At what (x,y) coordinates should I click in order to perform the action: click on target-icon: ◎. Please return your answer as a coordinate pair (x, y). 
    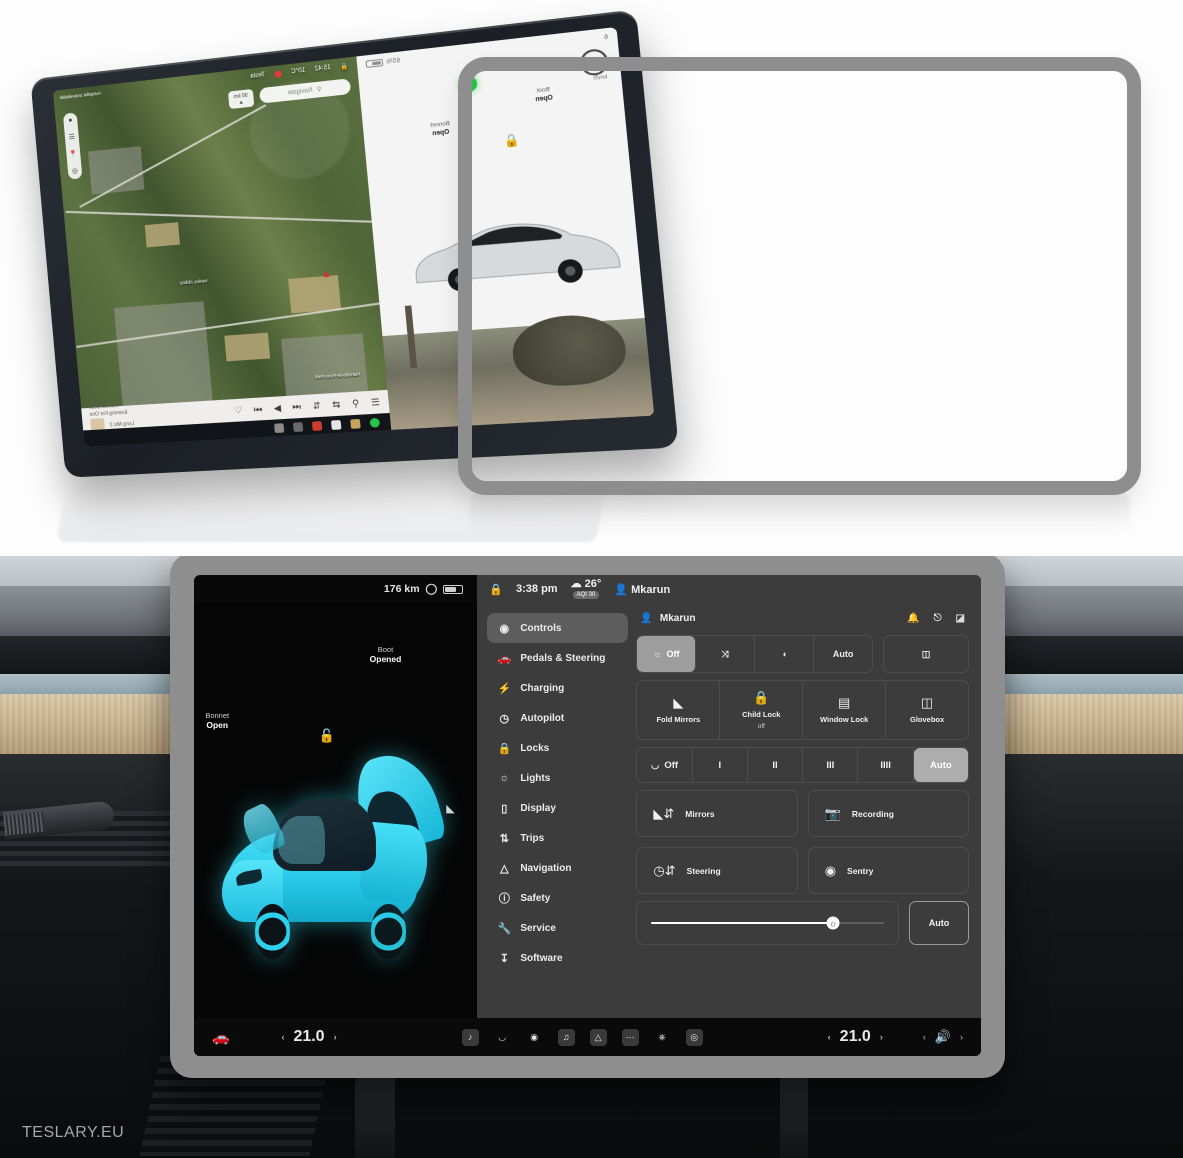
    Looking at the image, I should click on (75, 171).